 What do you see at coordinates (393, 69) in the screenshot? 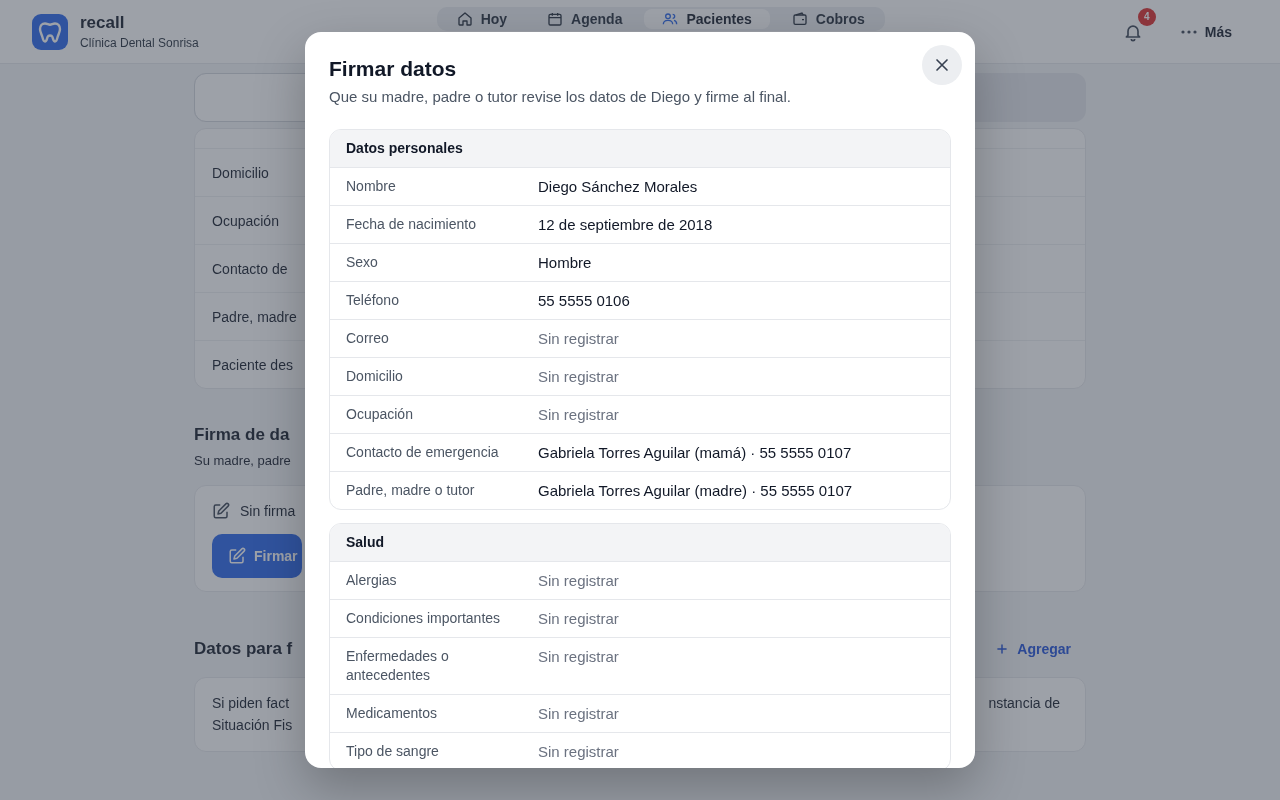
I see `dialog-title: Firmar datos` at bounding box center [393, 69].